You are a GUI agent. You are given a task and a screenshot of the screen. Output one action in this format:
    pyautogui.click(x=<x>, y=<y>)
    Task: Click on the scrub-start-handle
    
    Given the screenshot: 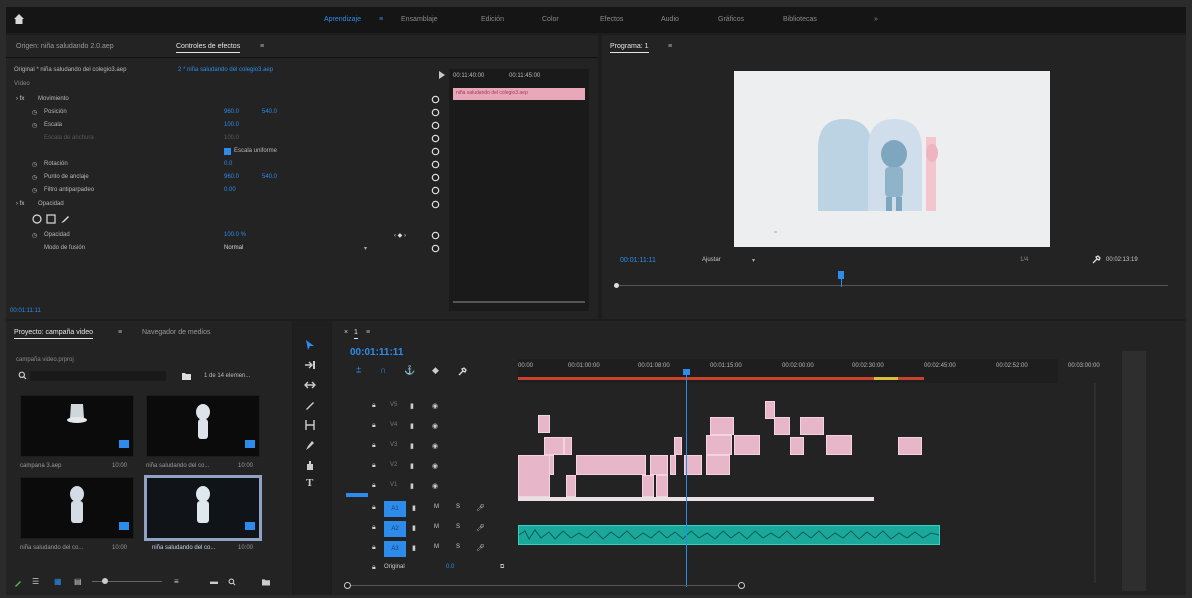 What is the action you would take?
    pyautogui.click(x=616, y=285)
    